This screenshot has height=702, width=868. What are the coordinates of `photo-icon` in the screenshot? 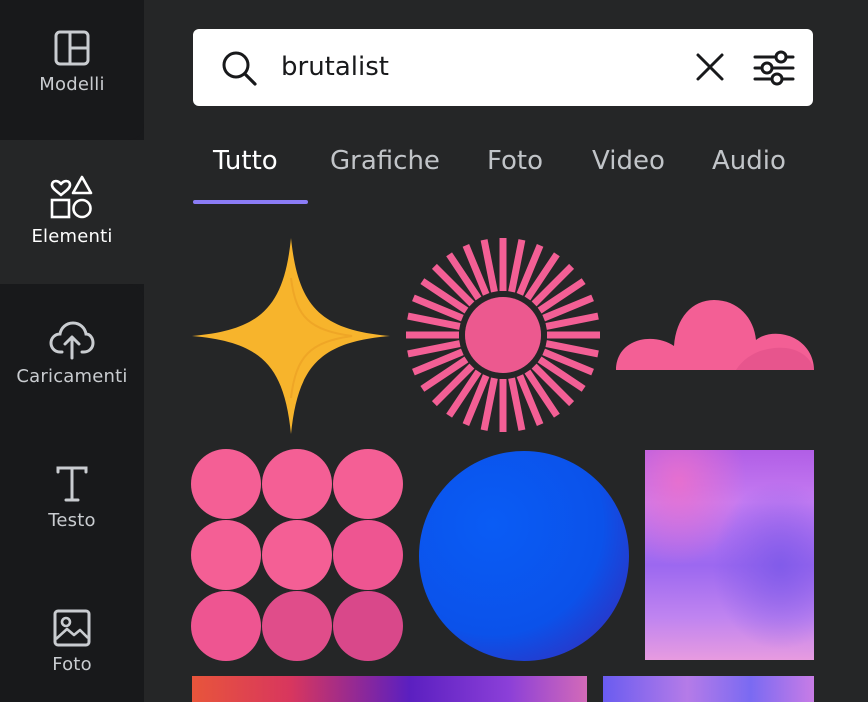 It's located at (72, 628).